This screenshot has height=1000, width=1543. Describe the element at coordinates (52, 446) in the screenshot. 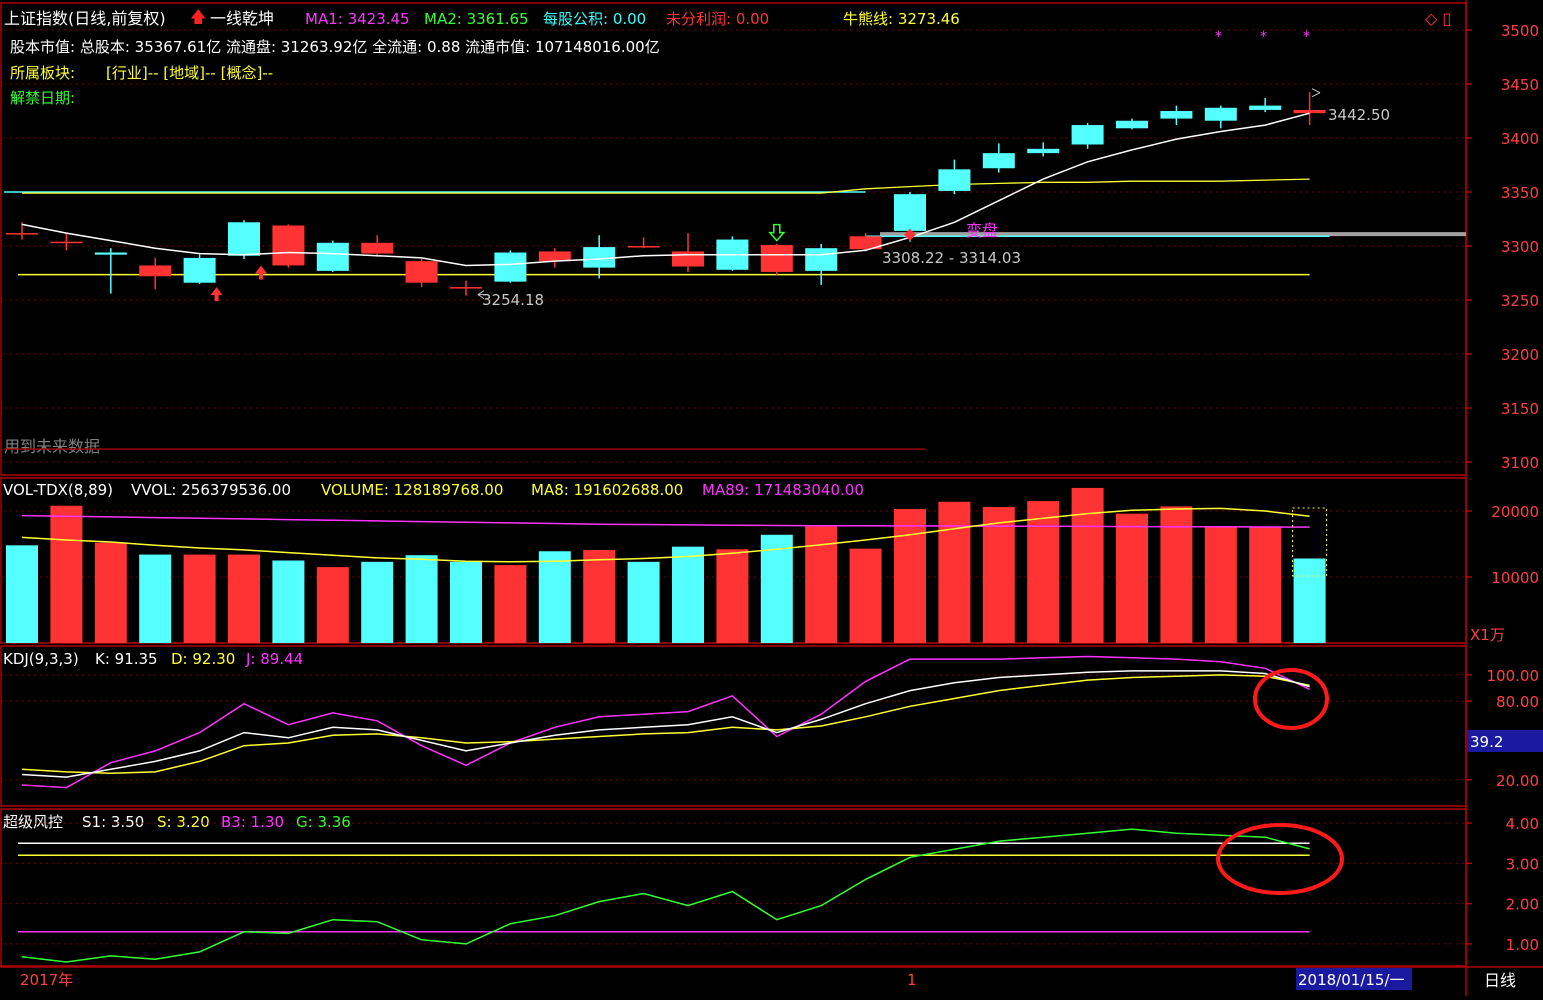

I see `future-data-note: 用到未来数据` at that location.